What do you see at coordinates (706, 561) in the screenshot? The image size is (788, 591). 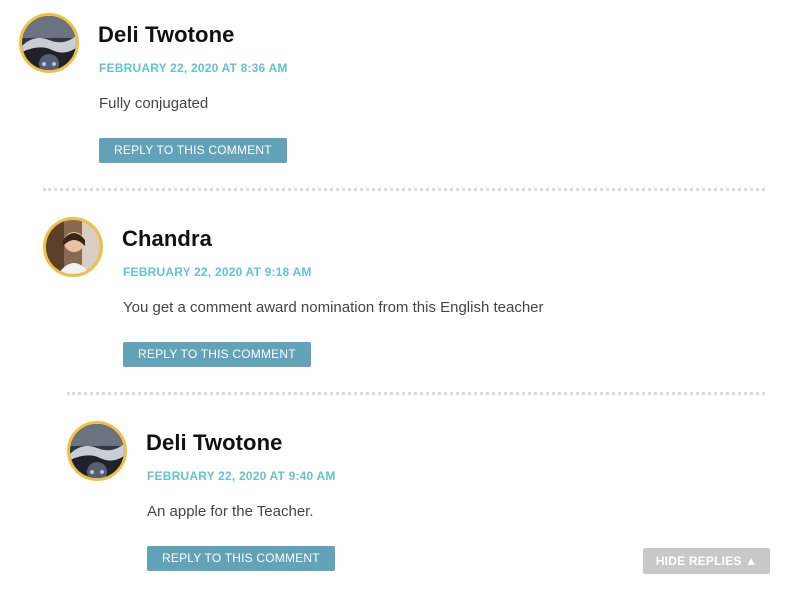 I see `hide-replies-button: HIDE REPLIES ▲` at bounding box center [706, 561].